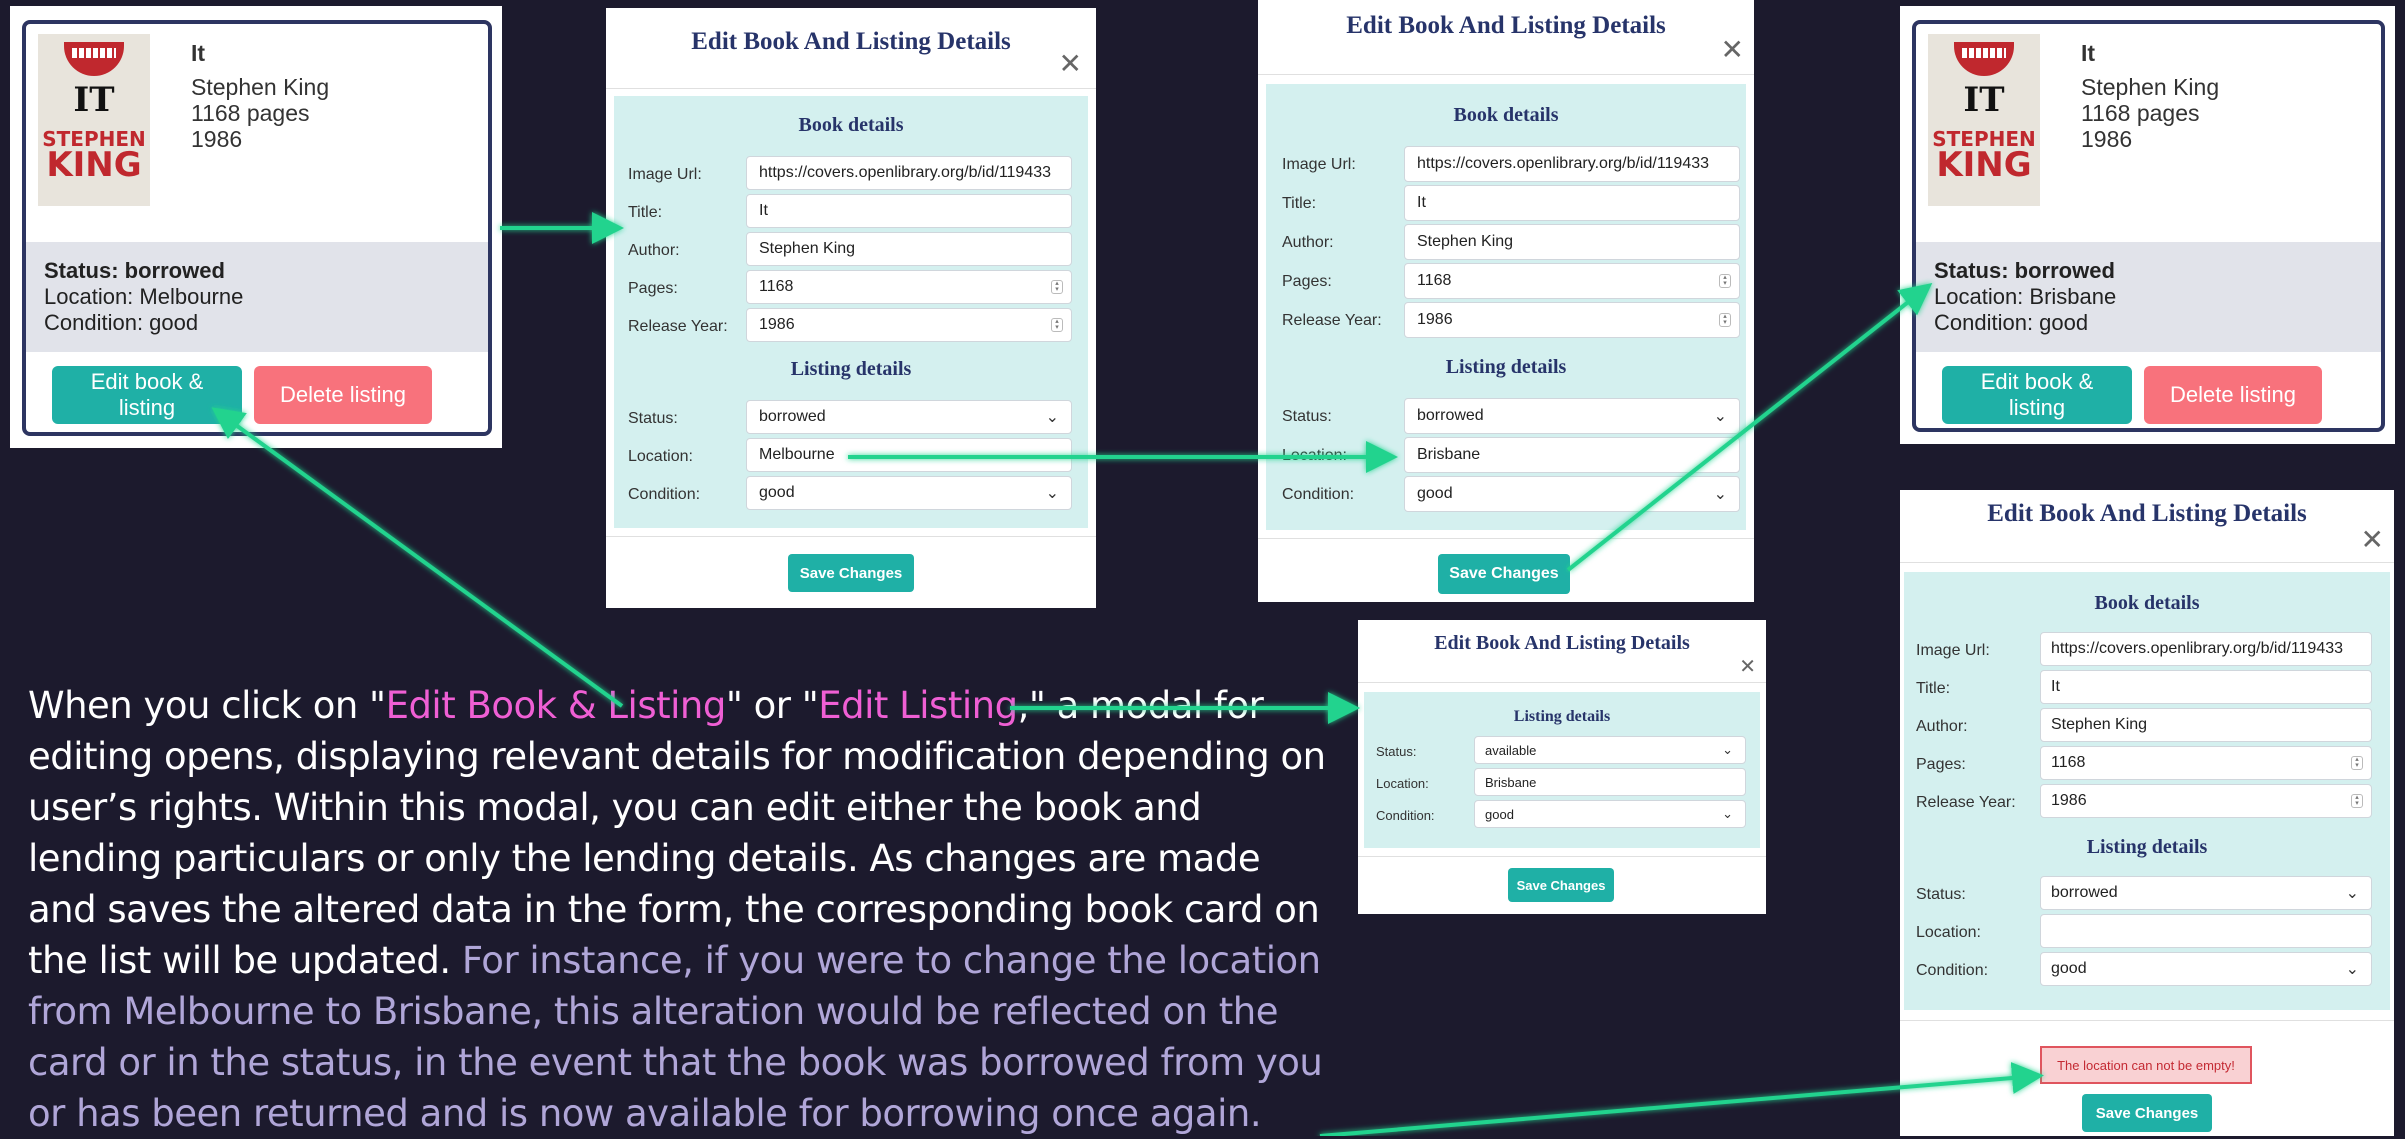 Image resolution: width=2405 pixels, height=1139 pixels. Describe the element at coordinates (918, 705) in the screenshot. I see `edit-listing-highlight: Edit Listing` at that location.